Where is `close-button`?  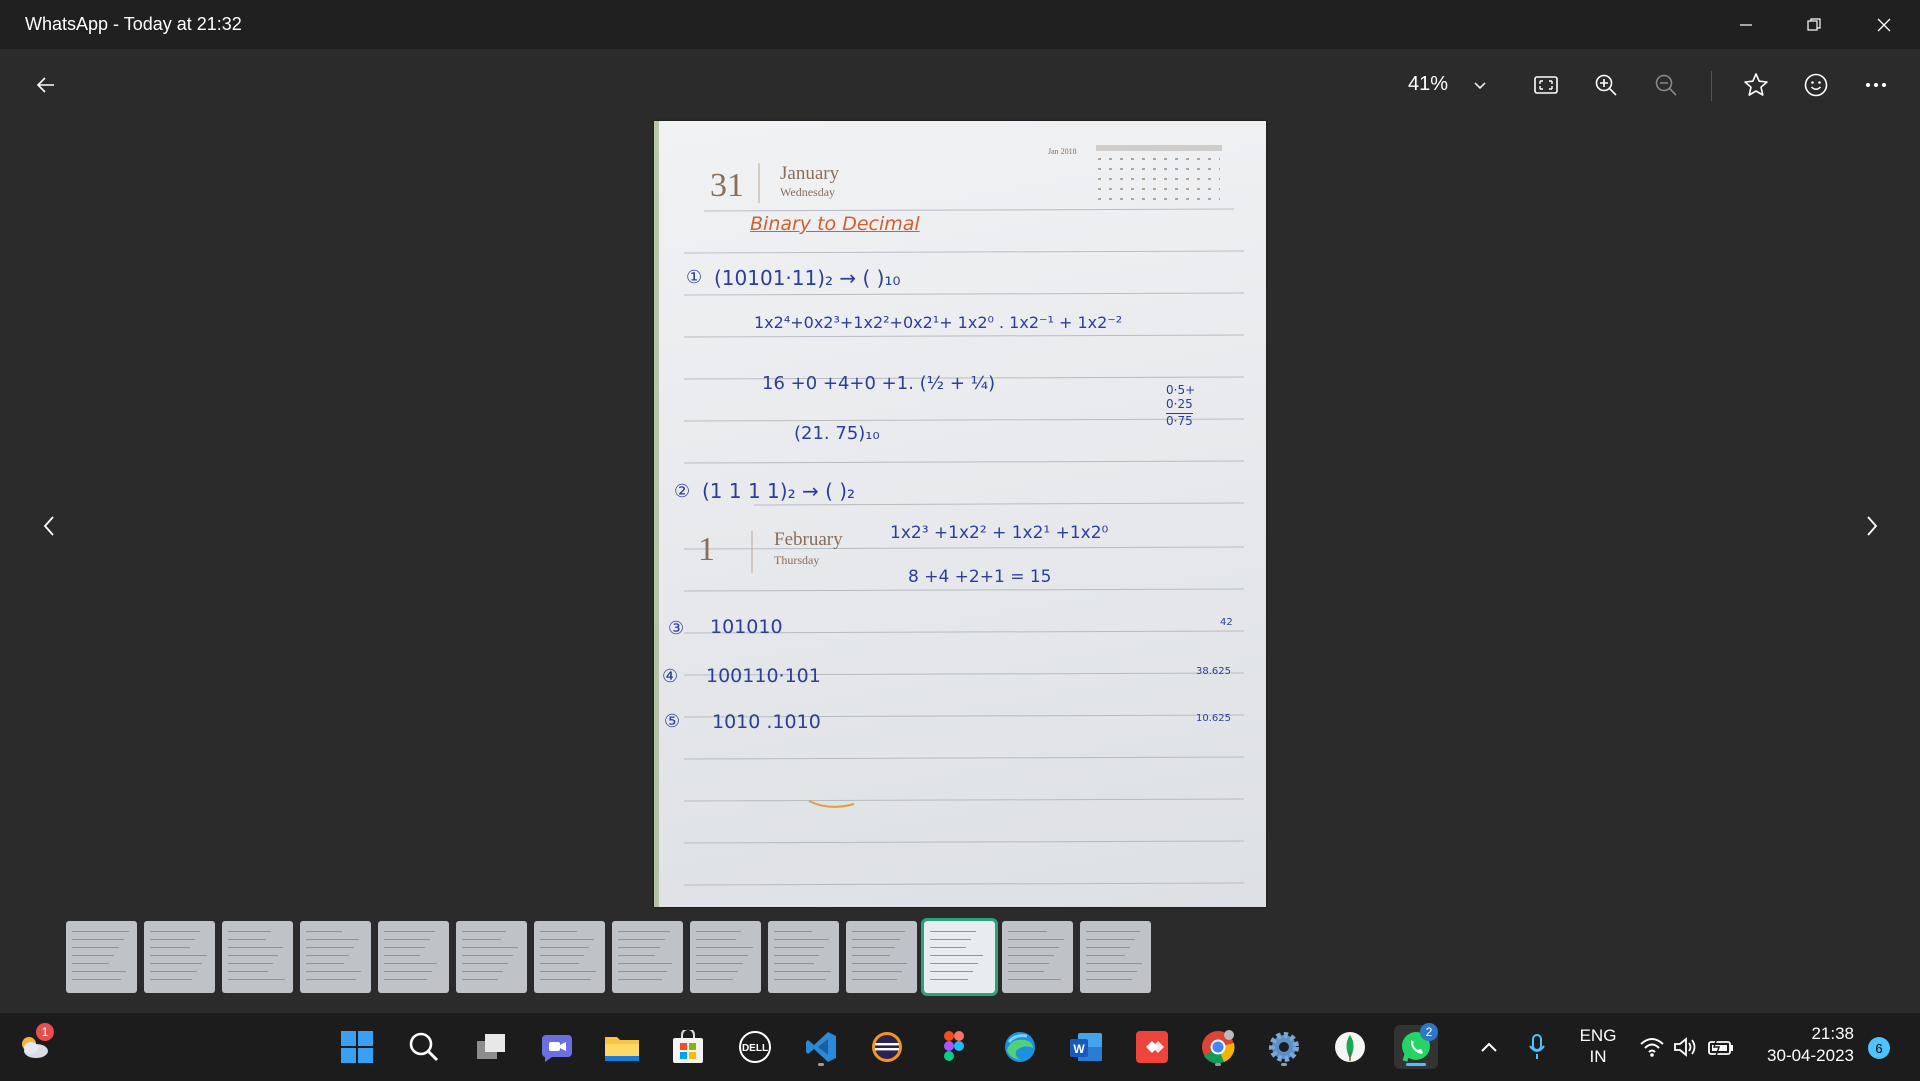 close-button is located at coordinates (1884, 24).